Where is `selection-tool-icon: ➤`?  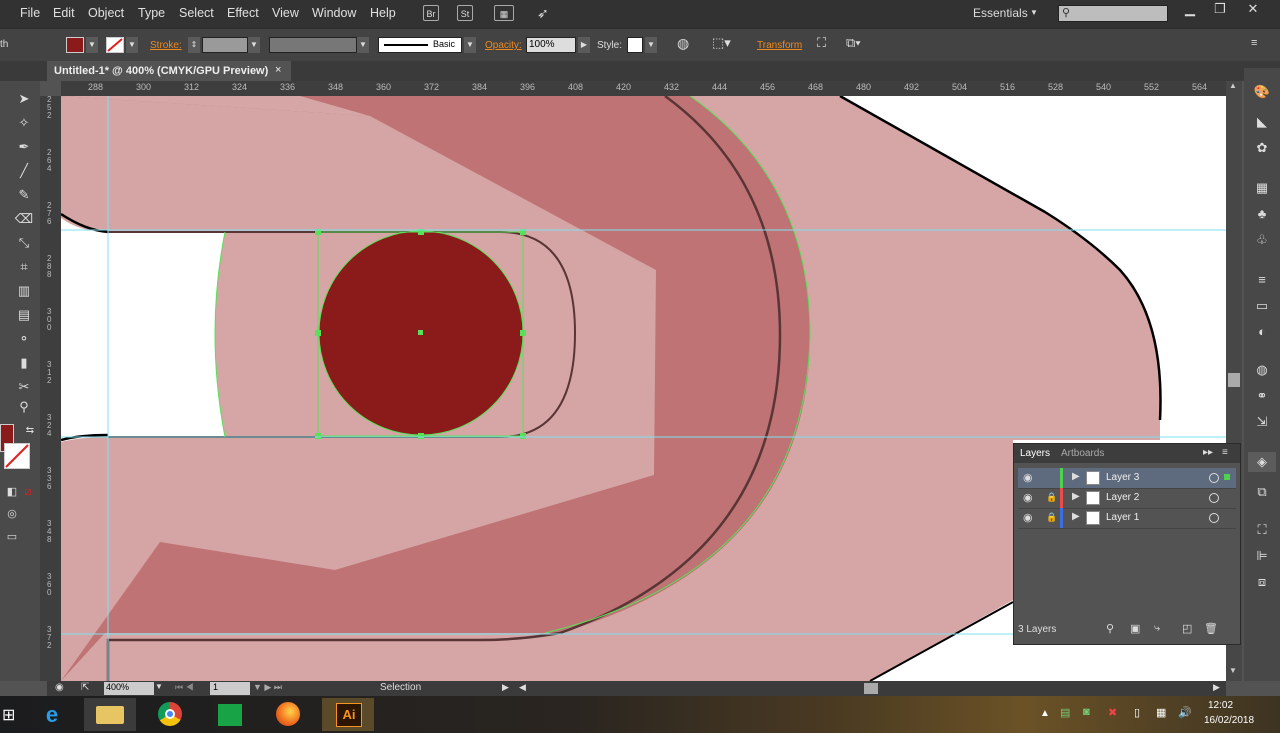
selection-tool-icon: ➤ is located at coordinates (24, 99).